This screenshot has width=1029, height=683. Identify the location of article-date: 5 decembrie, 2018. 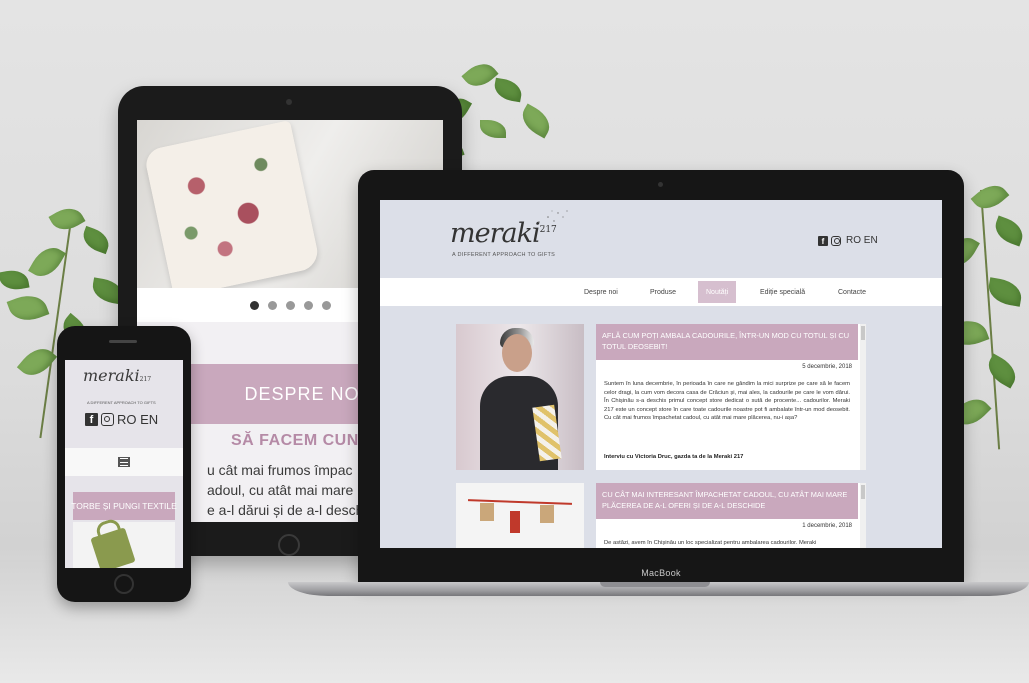
(827, 367).